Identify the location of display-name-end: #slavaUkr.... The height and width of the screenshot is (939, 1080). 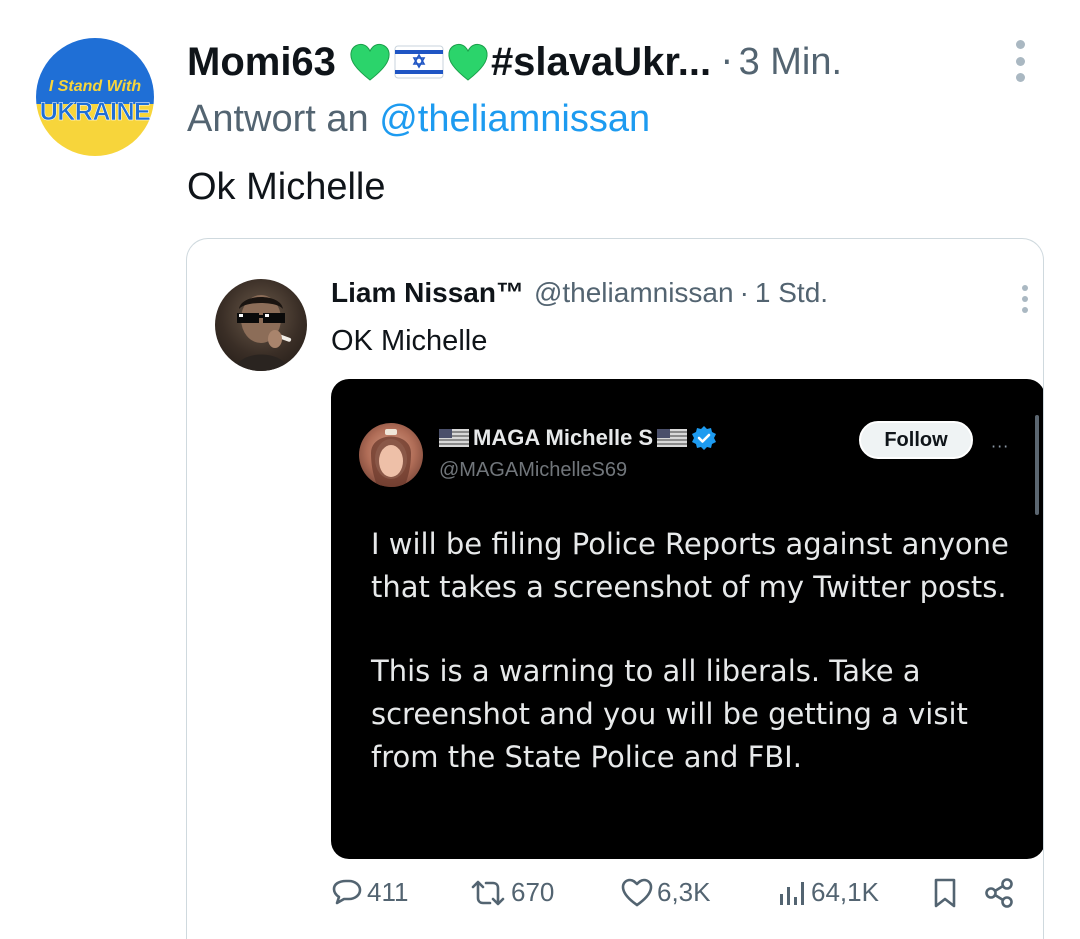
(601, 61).